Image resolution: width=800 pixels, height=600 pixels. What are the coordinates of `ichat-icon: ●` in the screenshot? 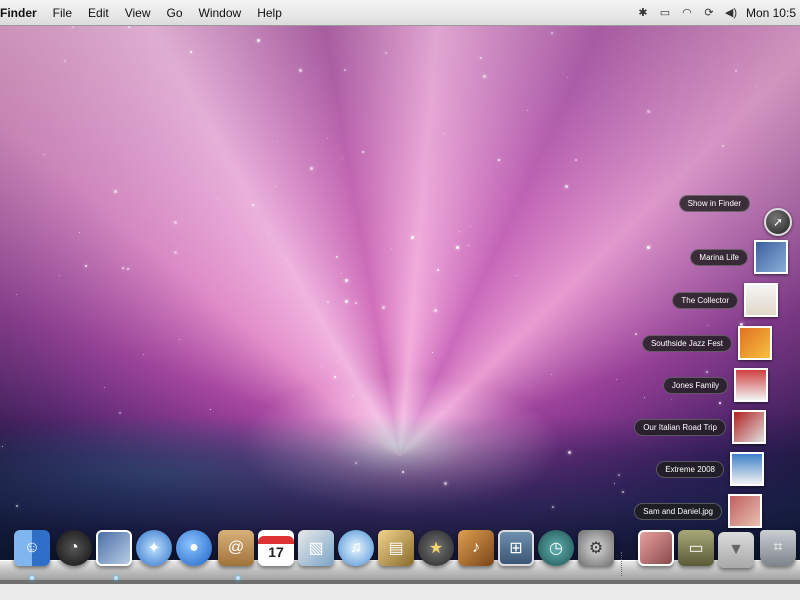 It's located at (194, 548).